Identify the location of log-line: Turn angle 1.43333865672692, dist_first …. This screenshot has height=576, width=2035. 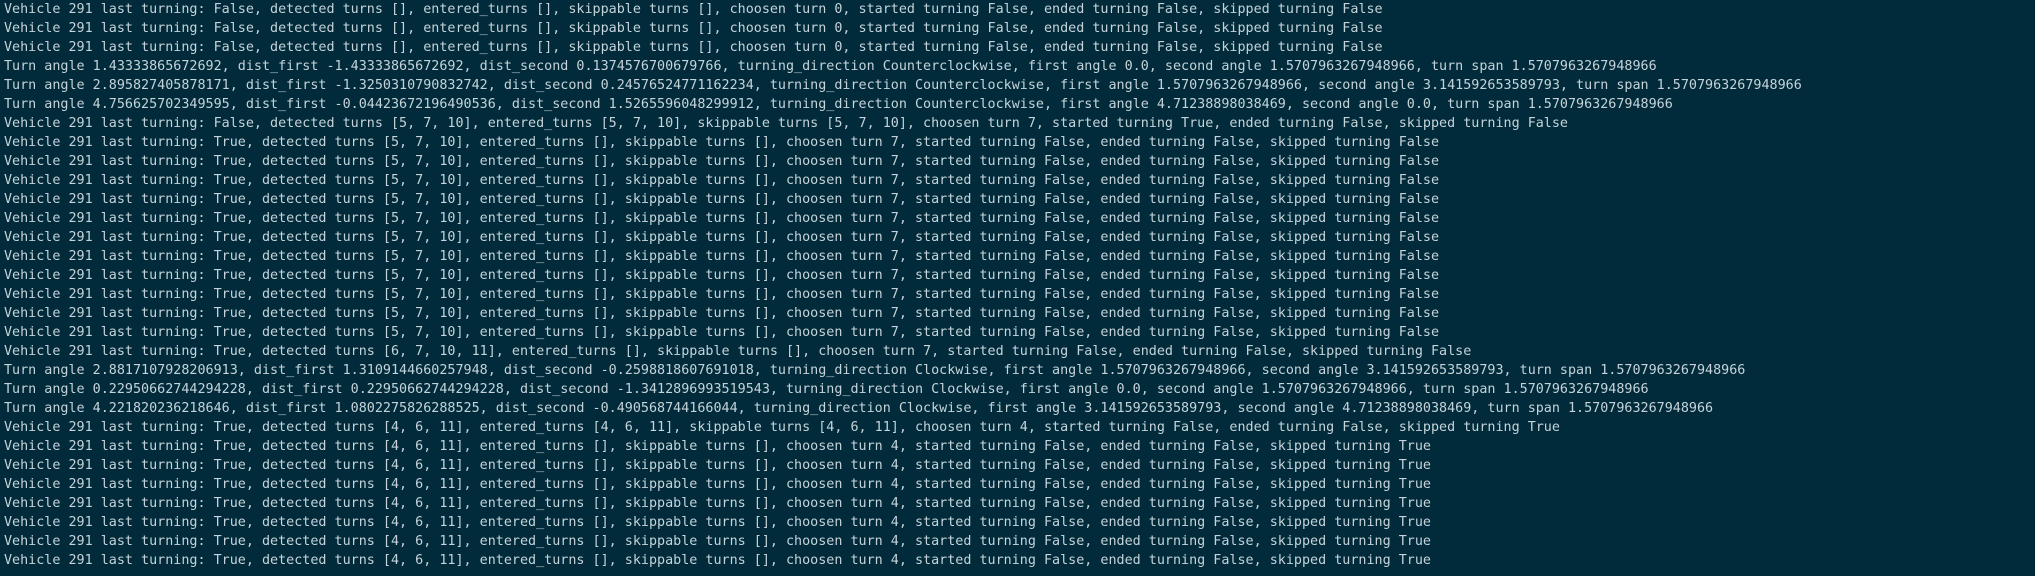
(830, 66).